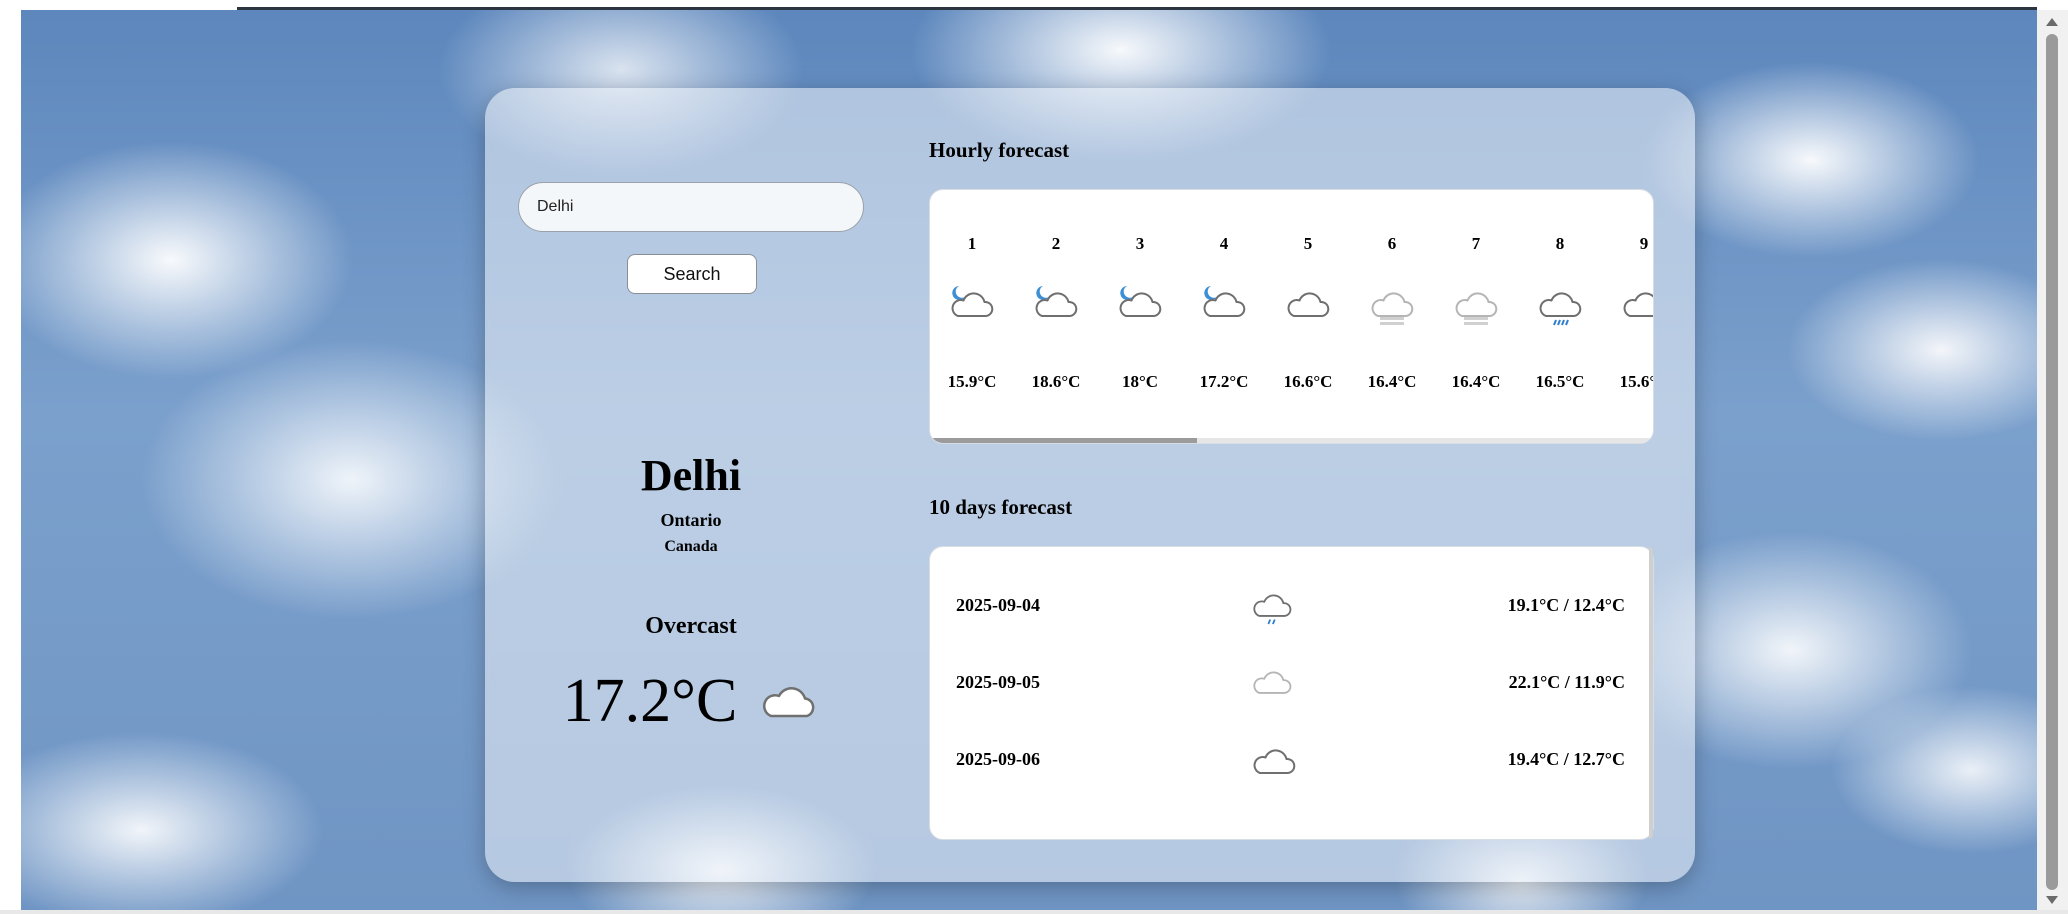 This screenshot has height=914, width=2068. I want to click on current-condition: Overcast, so click(691, 626).